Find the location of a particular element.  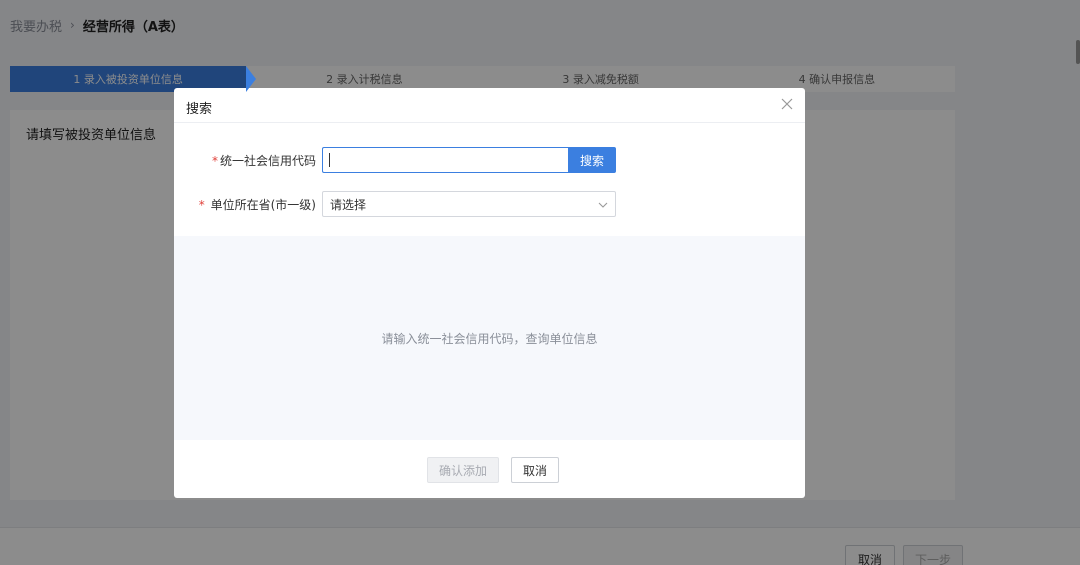

province-select: 请选择 is located at coordinates (469, 204).